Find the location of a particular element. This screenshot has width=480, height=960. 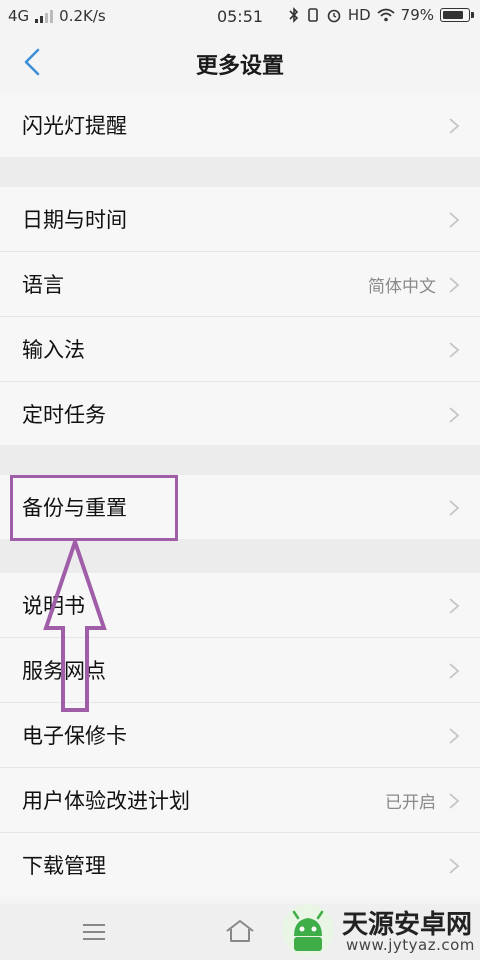

hd-indicator: HD is located at coordinates (359, 15).